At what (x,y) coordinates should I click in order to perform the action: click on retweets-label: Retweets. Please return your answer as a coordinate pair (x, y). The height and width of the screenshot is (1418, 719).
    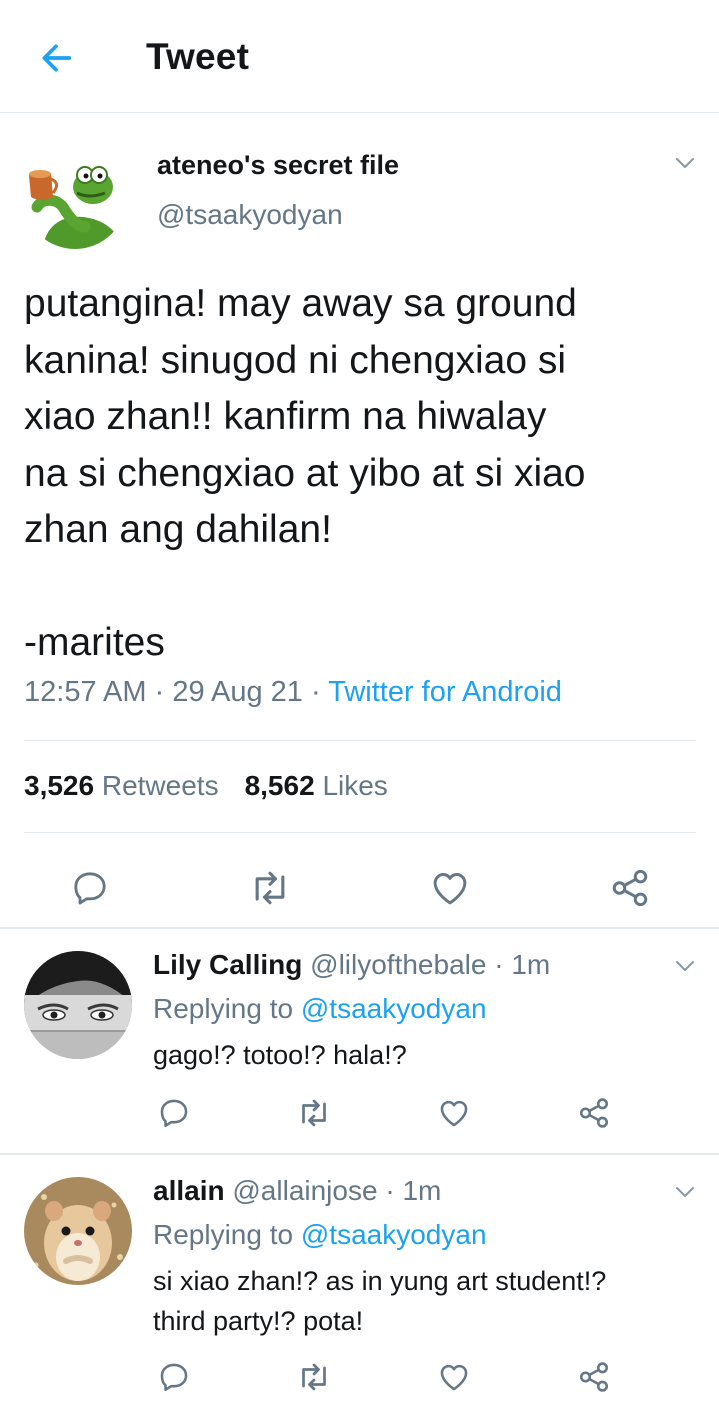
    Looking at the image, I should click on (160, 785).